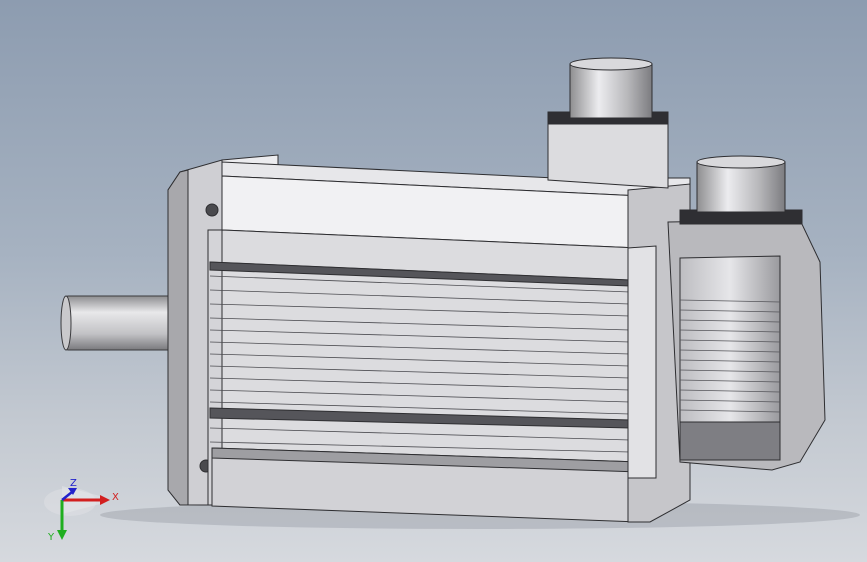 The image size is (867, 562). What do you see at coordinates (115, 497) in the screenshot?
I see `x-axis-label: X` at bounding box center [115, 497].